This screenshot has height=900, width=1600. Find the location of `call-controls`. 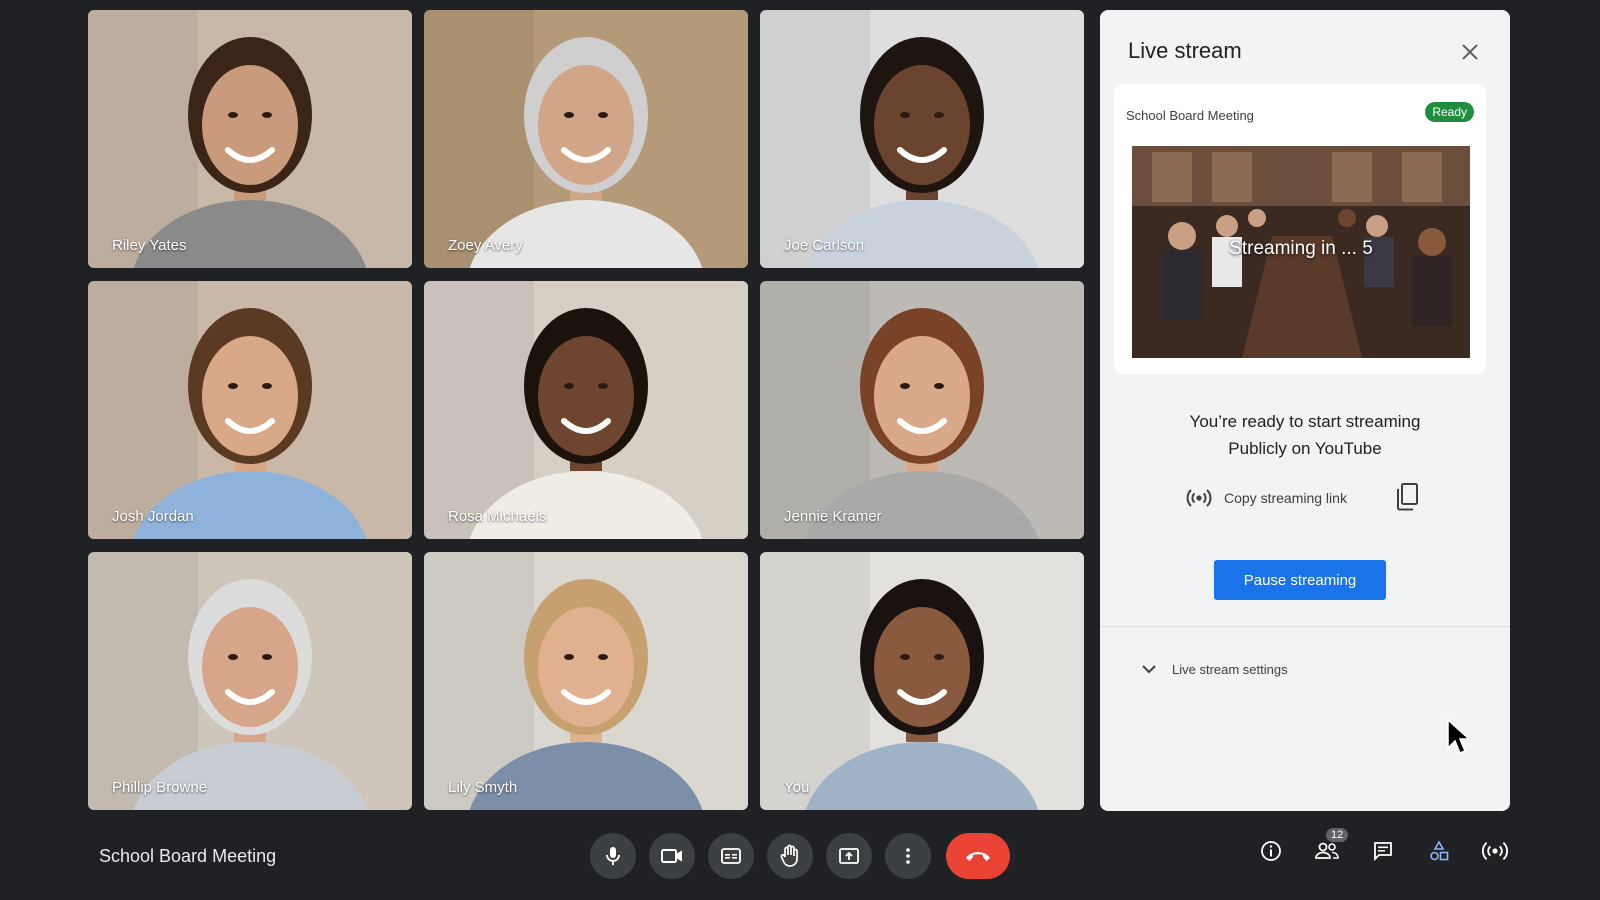

call-controls is located at coordinates (800, 856).